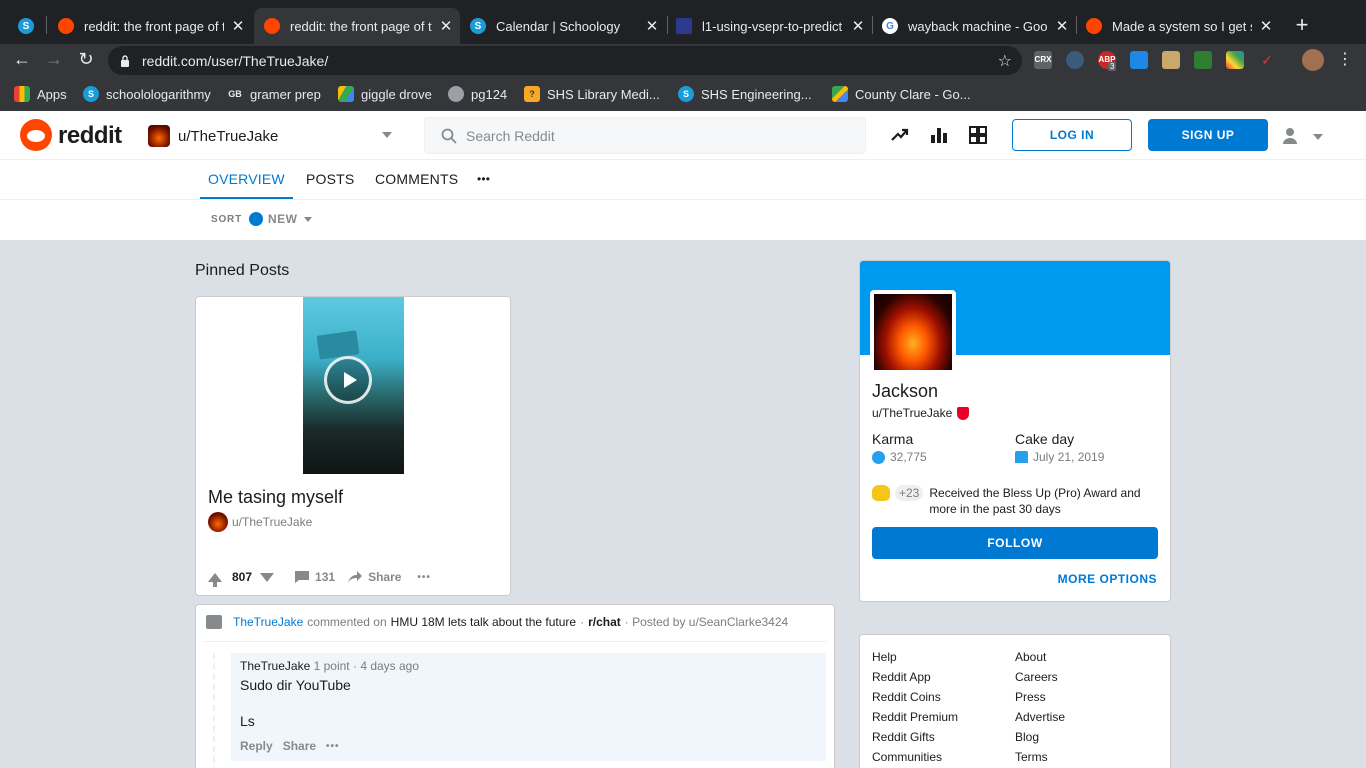  What do you see at coordinates (915, 717) in the screenshot?
I see `link-reddit-premium: Reddit Premium` at bounding box center [915, 717].